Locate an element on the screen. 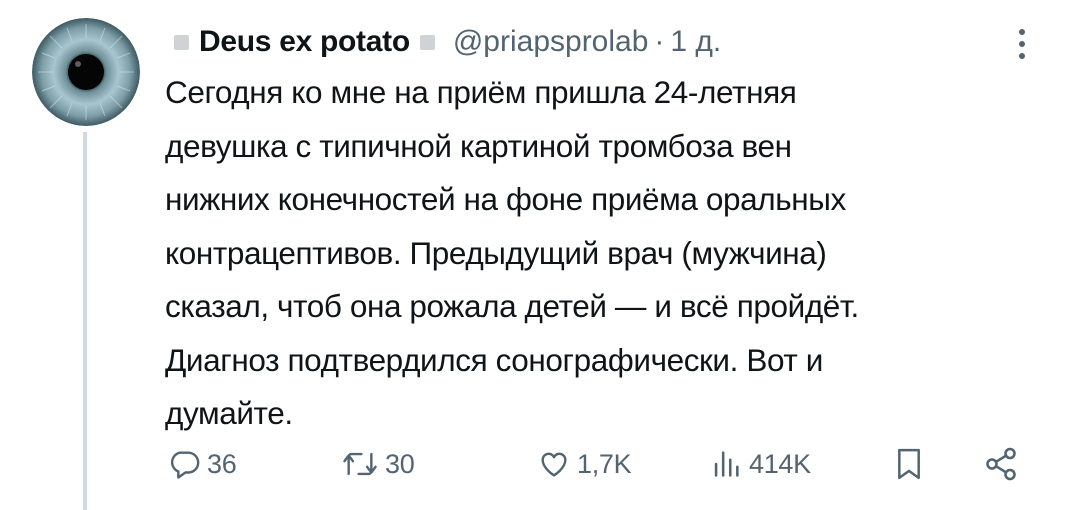  like-button: 1,7K is located at coordinates (584, 464).